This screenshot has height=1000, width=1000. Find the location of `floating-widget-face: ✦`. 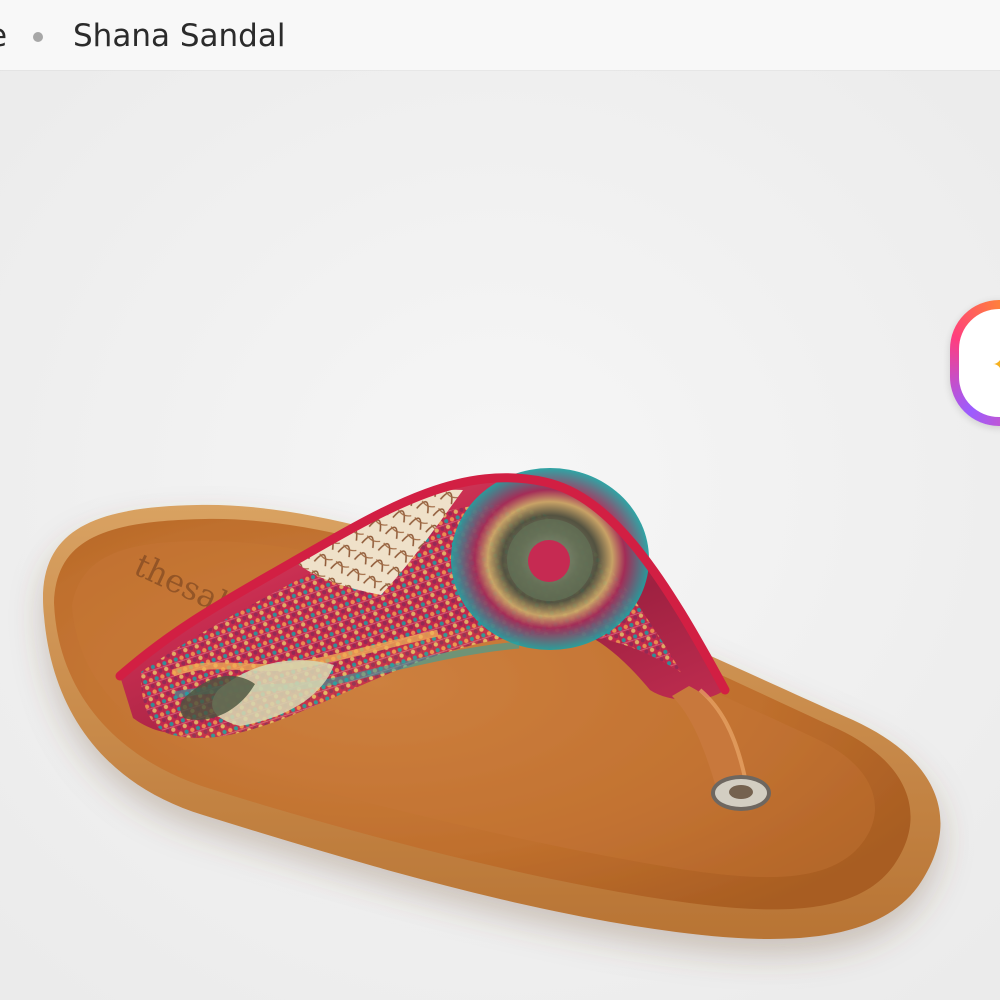

floating-widget-face: ✦ is located at coordinates (979, 363).